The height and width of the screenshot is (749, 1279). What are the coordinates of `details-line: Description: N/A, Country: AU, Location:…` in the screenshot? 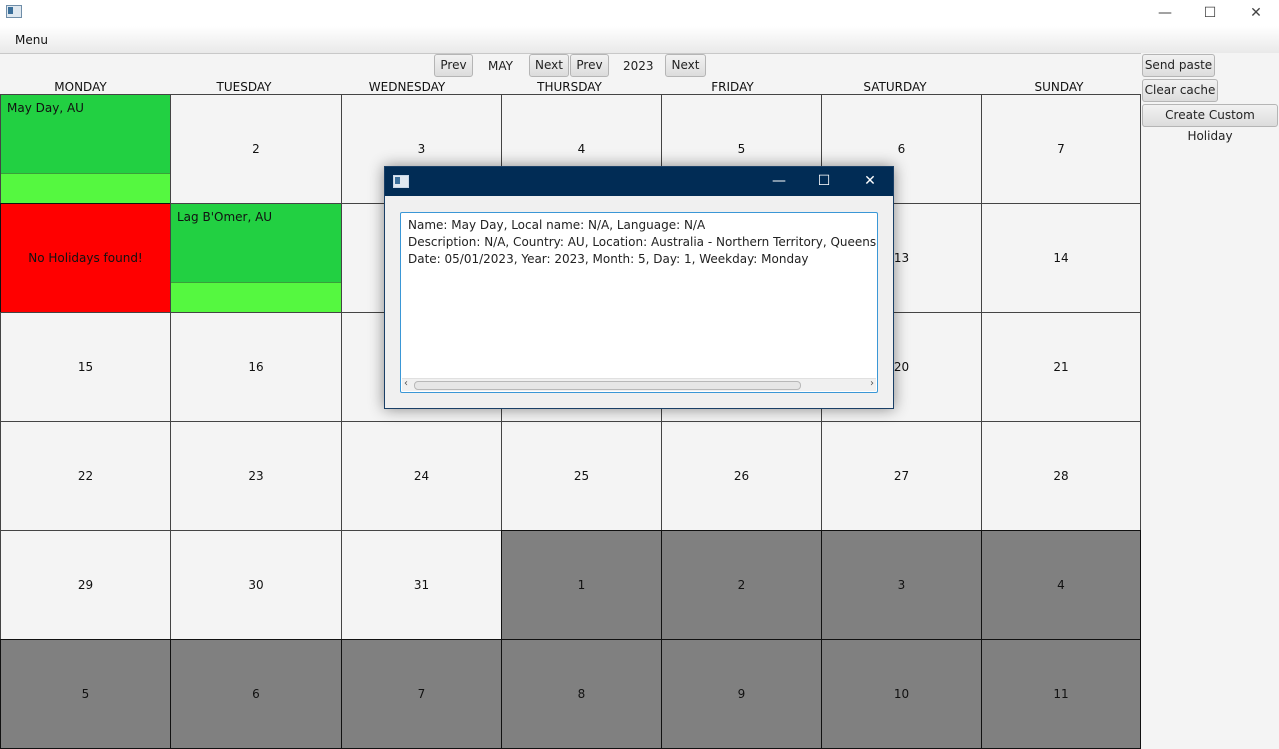 It's located at (642, 242).